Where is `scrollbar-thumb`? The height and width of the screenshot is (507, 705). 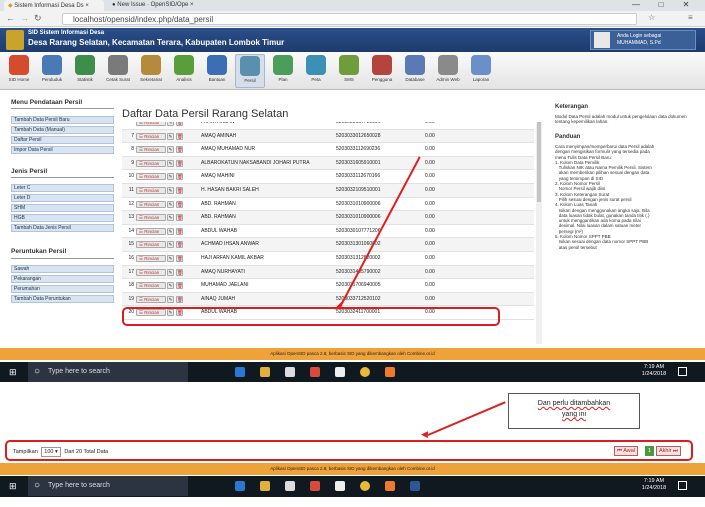
scrollbar-thumb is located at coordinates (539, 162).